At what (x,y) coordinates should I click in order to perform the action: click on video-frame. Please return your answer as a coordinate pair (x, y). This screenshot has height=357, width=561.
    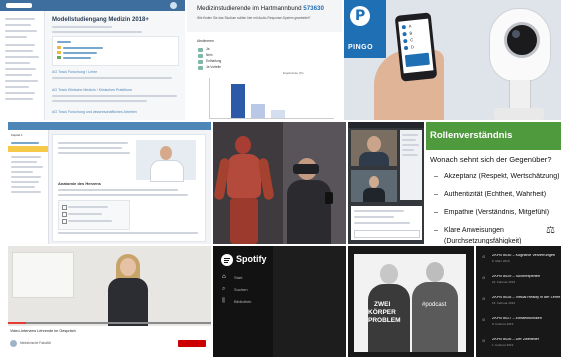
    Looking at the image, I should click on (109, 286).